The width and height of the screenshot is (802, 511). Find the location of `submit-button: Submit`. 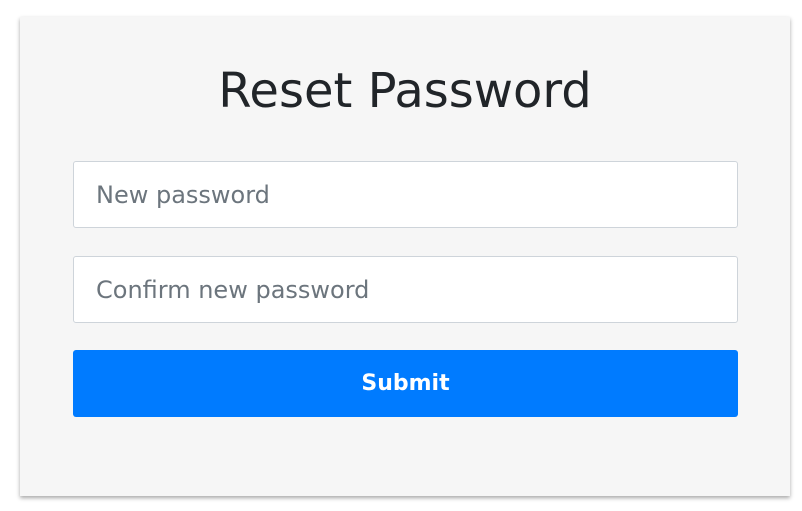

submit-button: Submit is located at coordinates (405, 383).